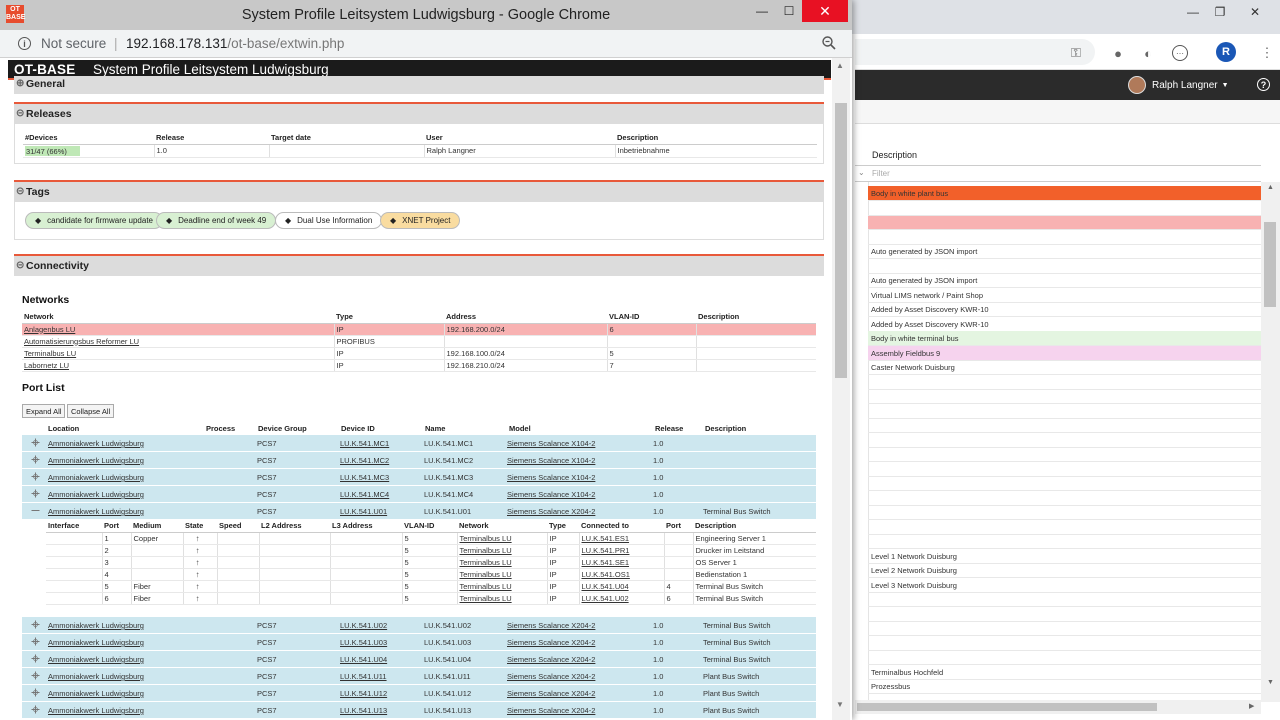 The width and height of the screenshot is (1280, 720). What do you see at coordinates (363, 693) in the screenshot?
I see `device-id-link: LU.K.541.U12` at bounding box center [363, 693].